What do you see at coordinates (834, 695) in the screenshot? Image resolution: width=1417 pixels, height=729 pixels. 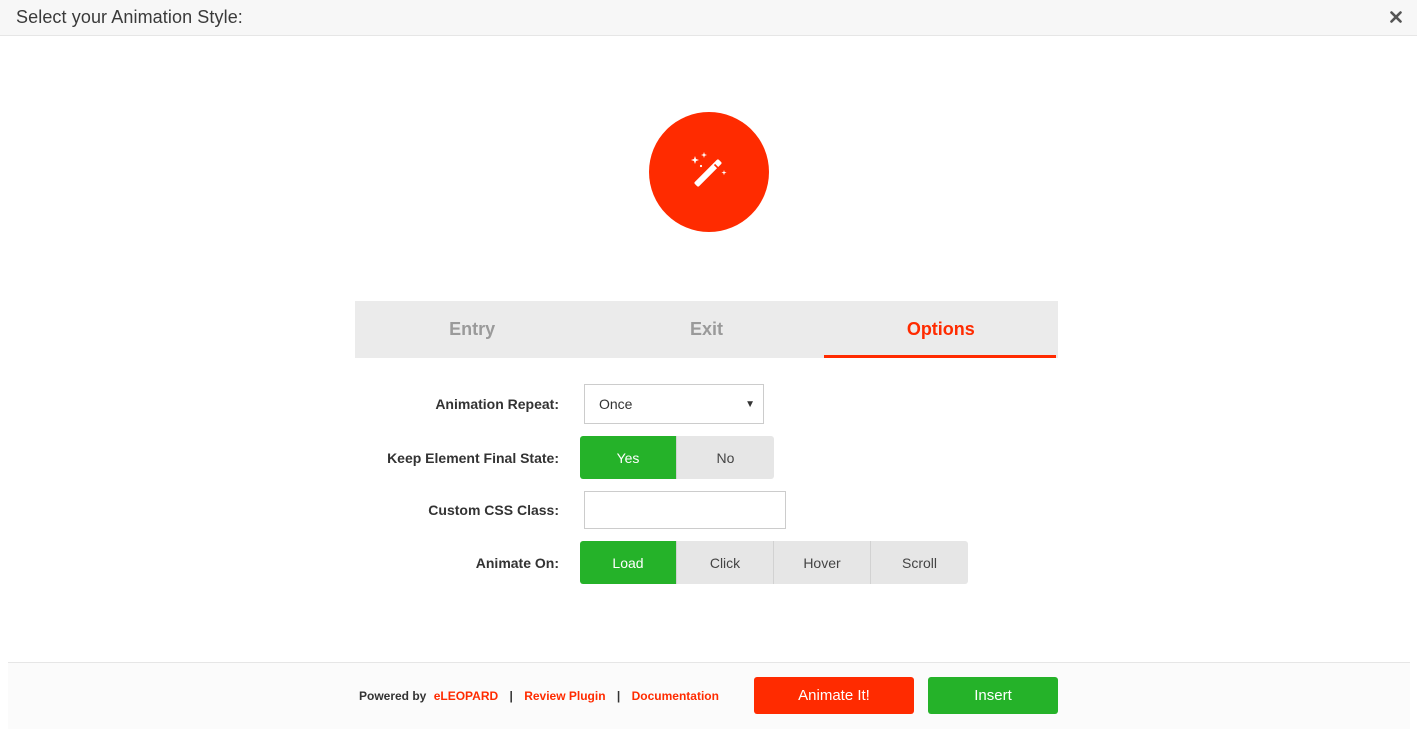 I see `animate-it-button: Animate It!` at bounding box center [834, 695].